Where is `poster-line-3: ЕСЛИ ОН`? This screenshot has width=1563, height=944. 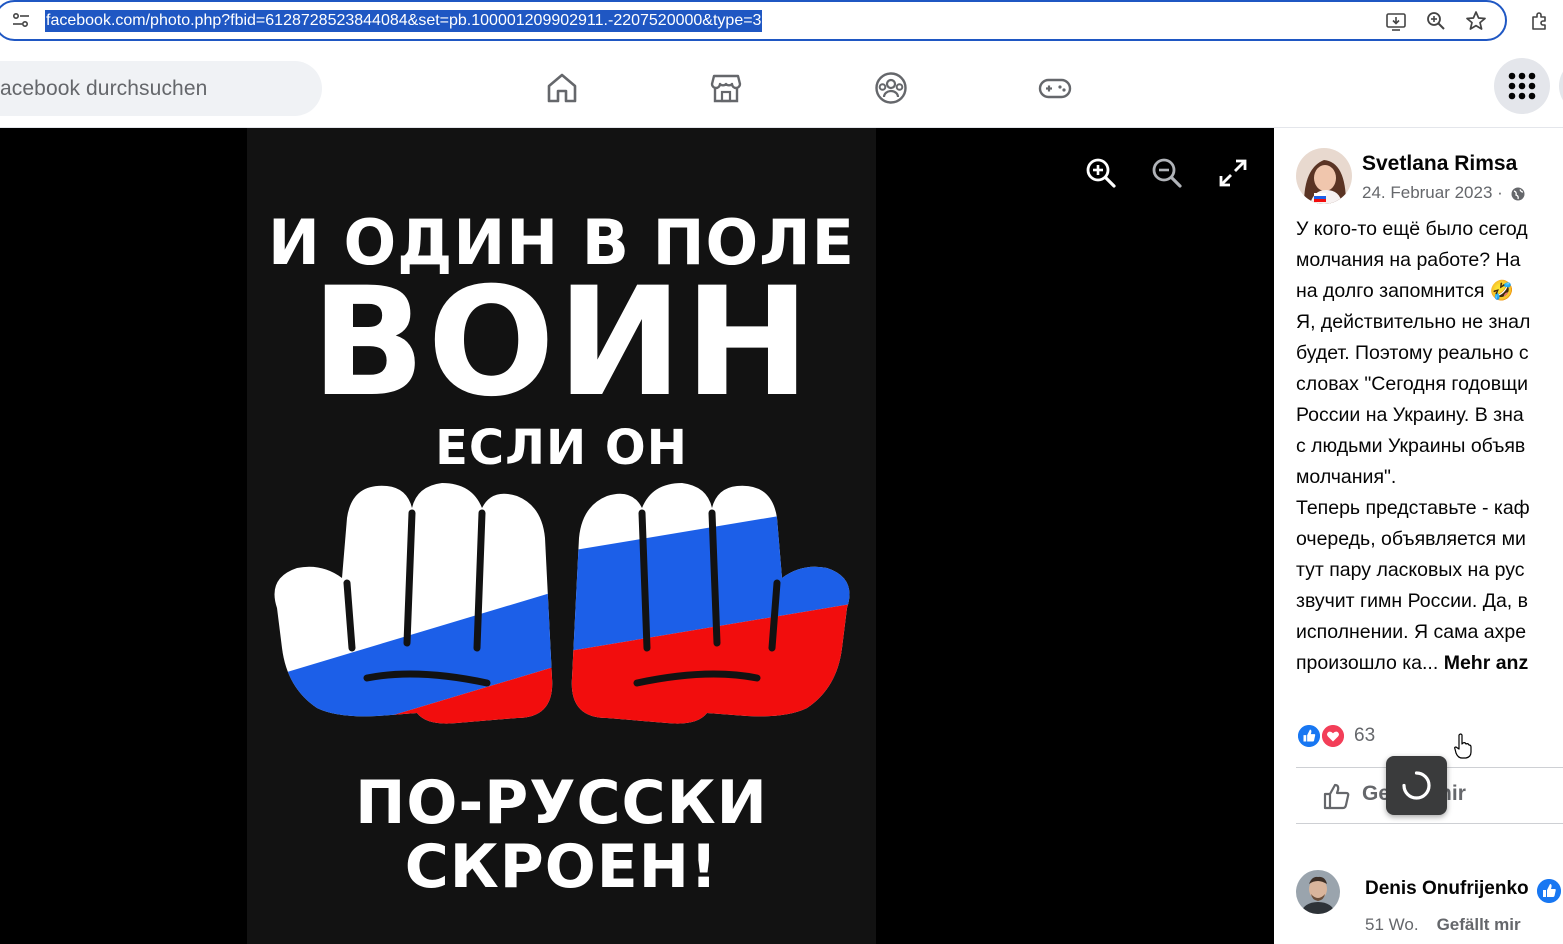 poster-line-3: ЕСЛИ ОН is located at coordinates (561, 448).